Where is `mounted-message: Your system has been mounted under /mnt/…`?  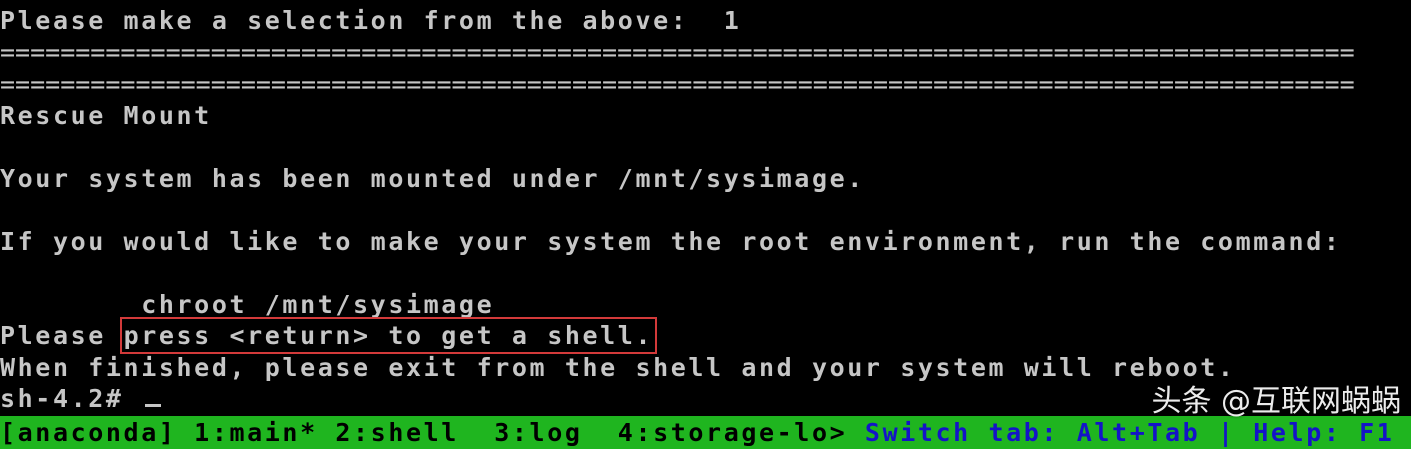 mounted-message: Your system has been mounted under /mnt/… is located at coordinates (432, 178).